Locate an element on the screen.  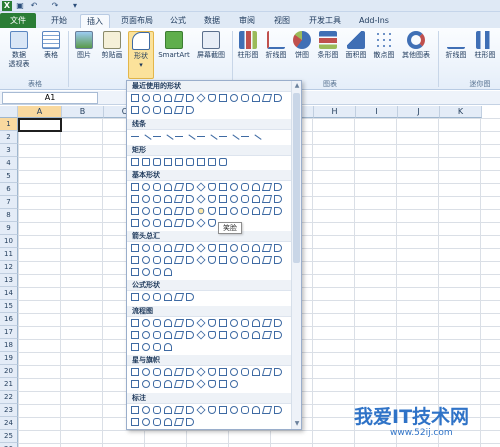
tab-review: 审阅 is located at coordinates (247, 21).